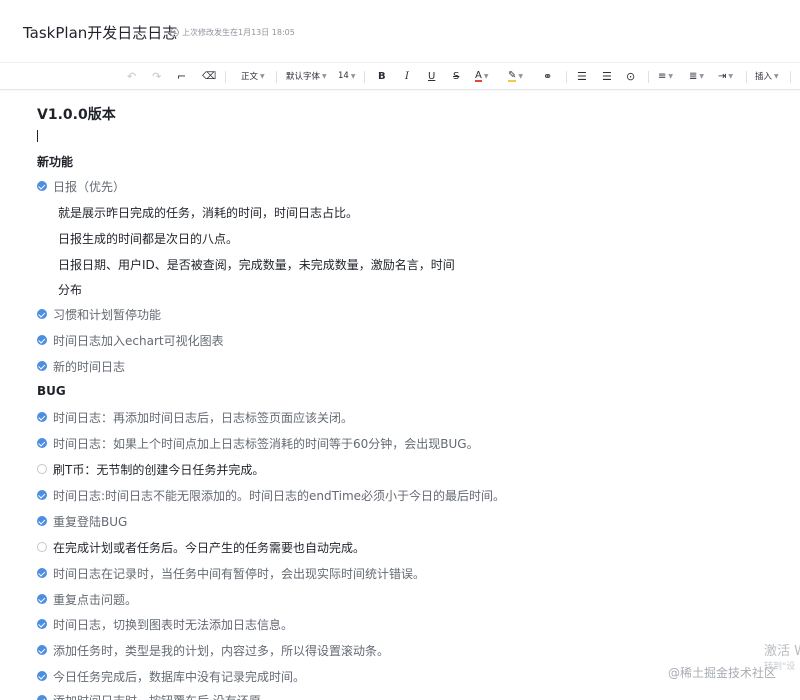  Describe the element at coordinates (512, 75) in the screenshot. I see `highlighter-icon: ✎` at that location.